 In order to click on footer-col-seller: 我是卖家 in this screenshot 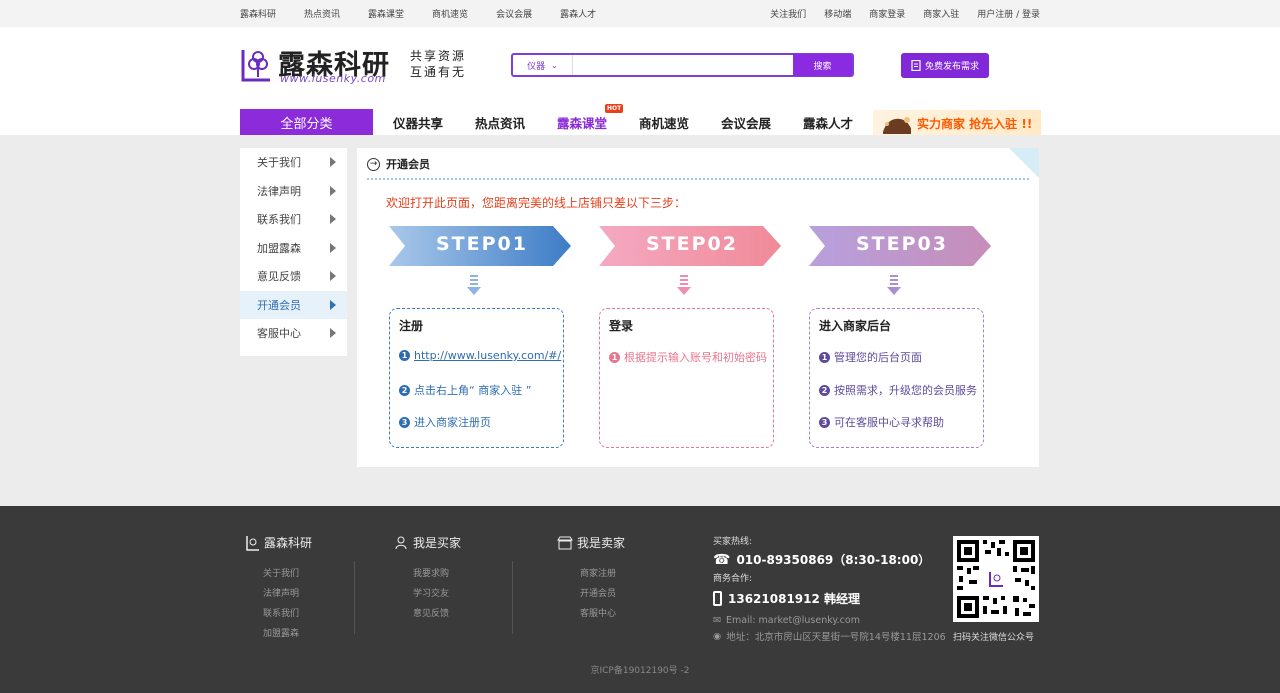, I will do `click(591, 542)`.